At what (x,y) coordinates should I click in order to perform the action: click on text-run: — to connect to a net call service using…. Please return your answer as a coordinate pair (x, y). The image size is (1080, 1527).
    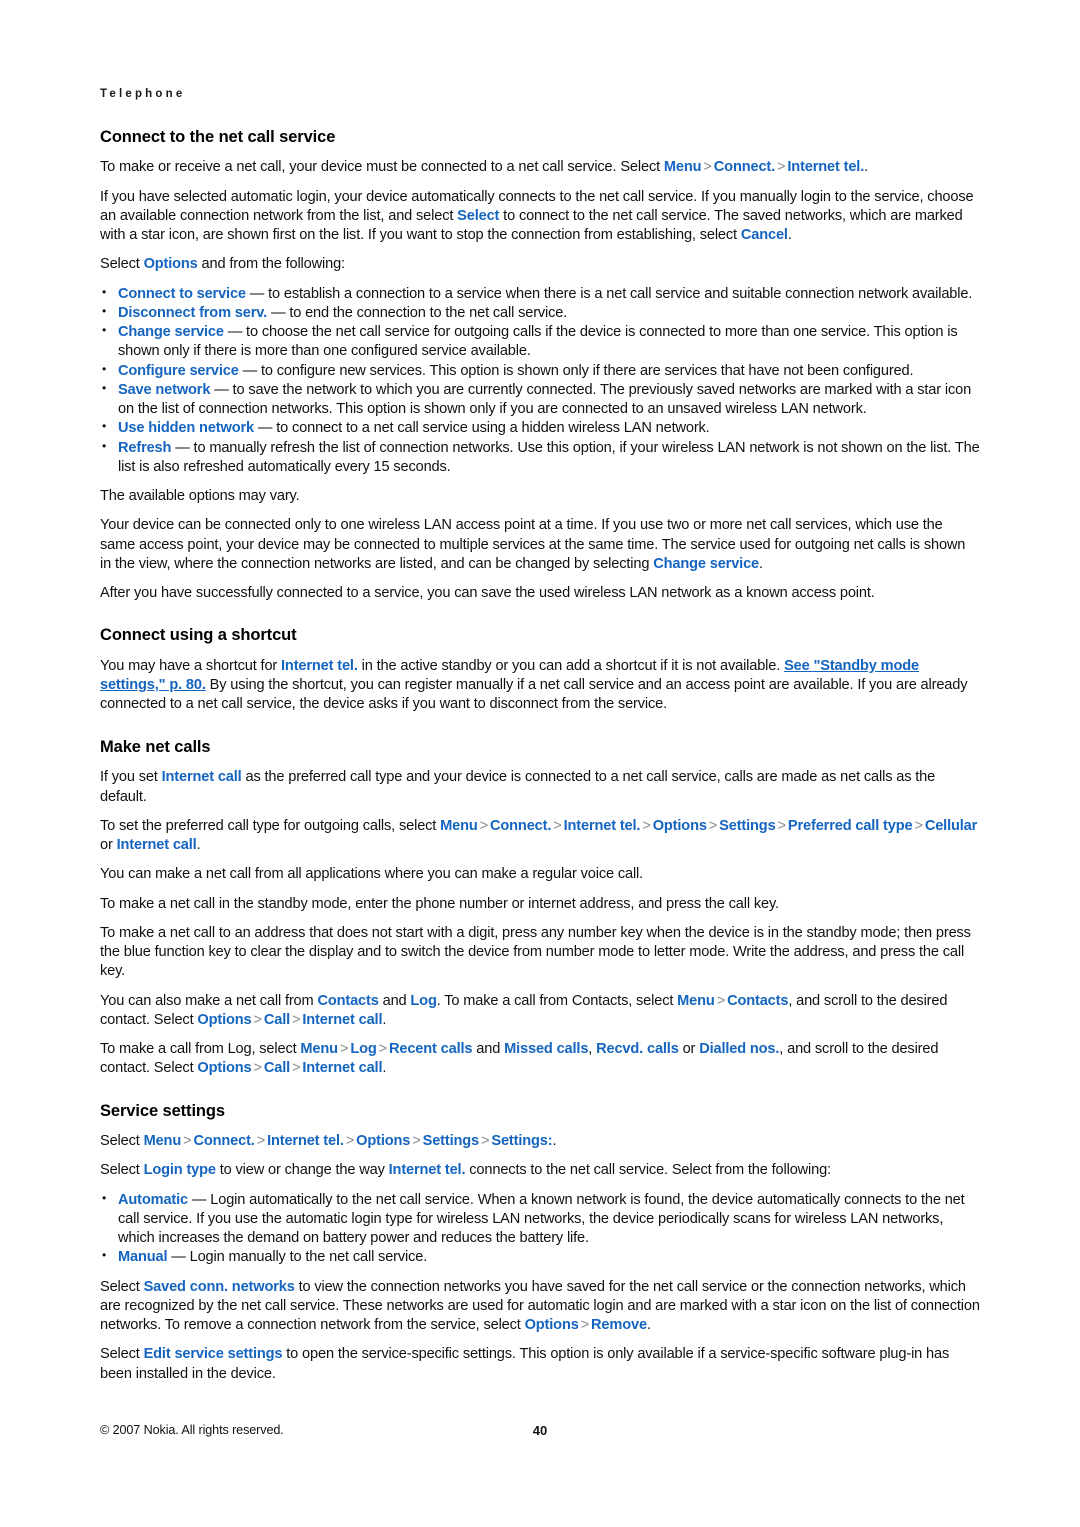
    Looking at the image, I should click on (481, 428).